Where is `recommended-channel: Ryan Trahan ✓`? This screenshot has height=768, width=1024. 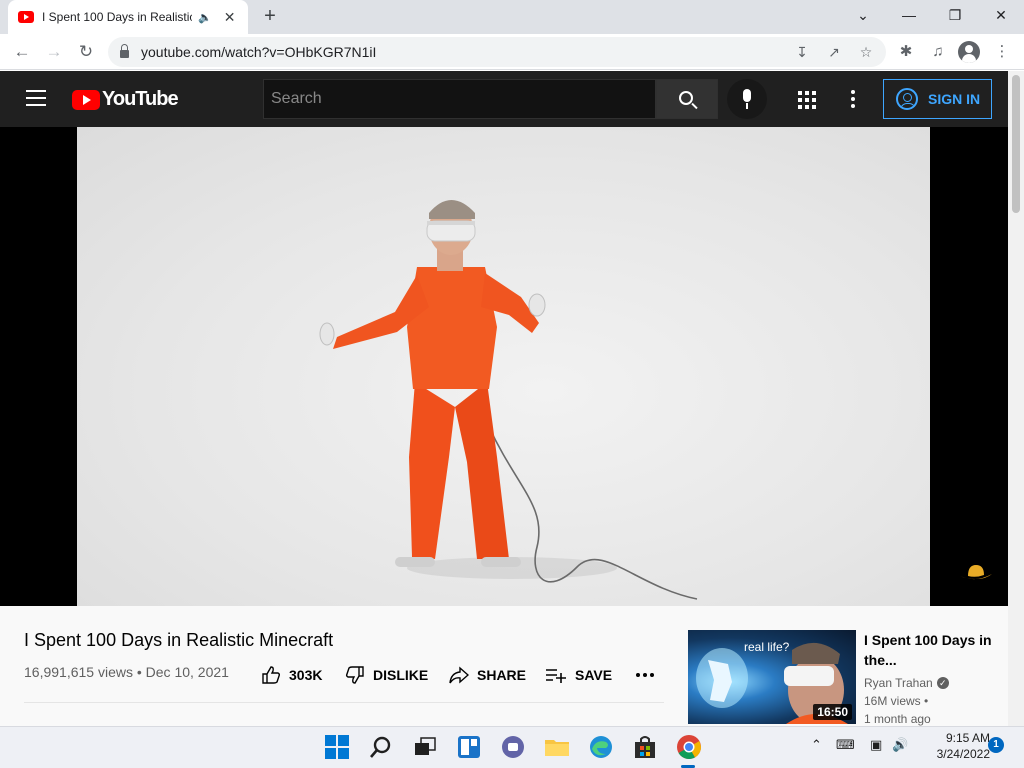
recommended-channel: Ryan Trahan ✓ is located at coordinates (906, 683).